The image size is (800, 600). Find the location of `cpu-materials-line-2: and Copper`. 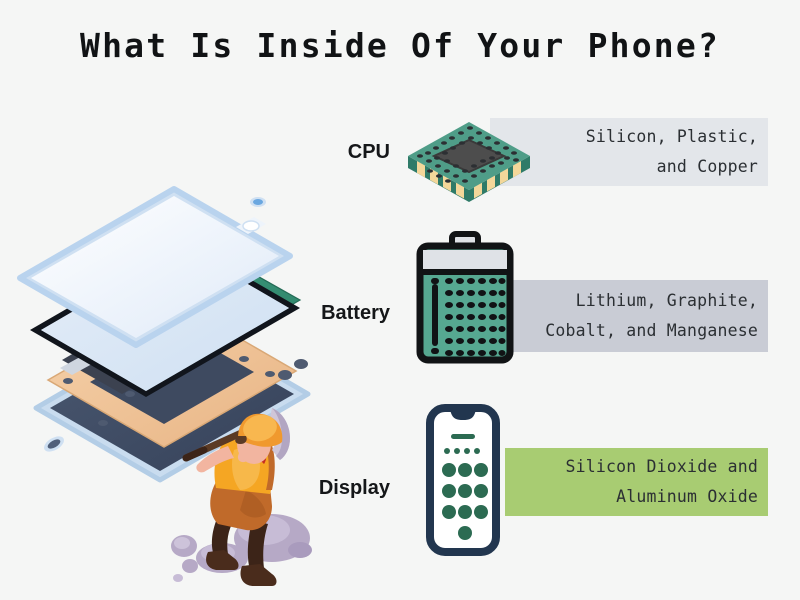

cpu-materials-line-2: and Copper is located at coordinates (707, 166).